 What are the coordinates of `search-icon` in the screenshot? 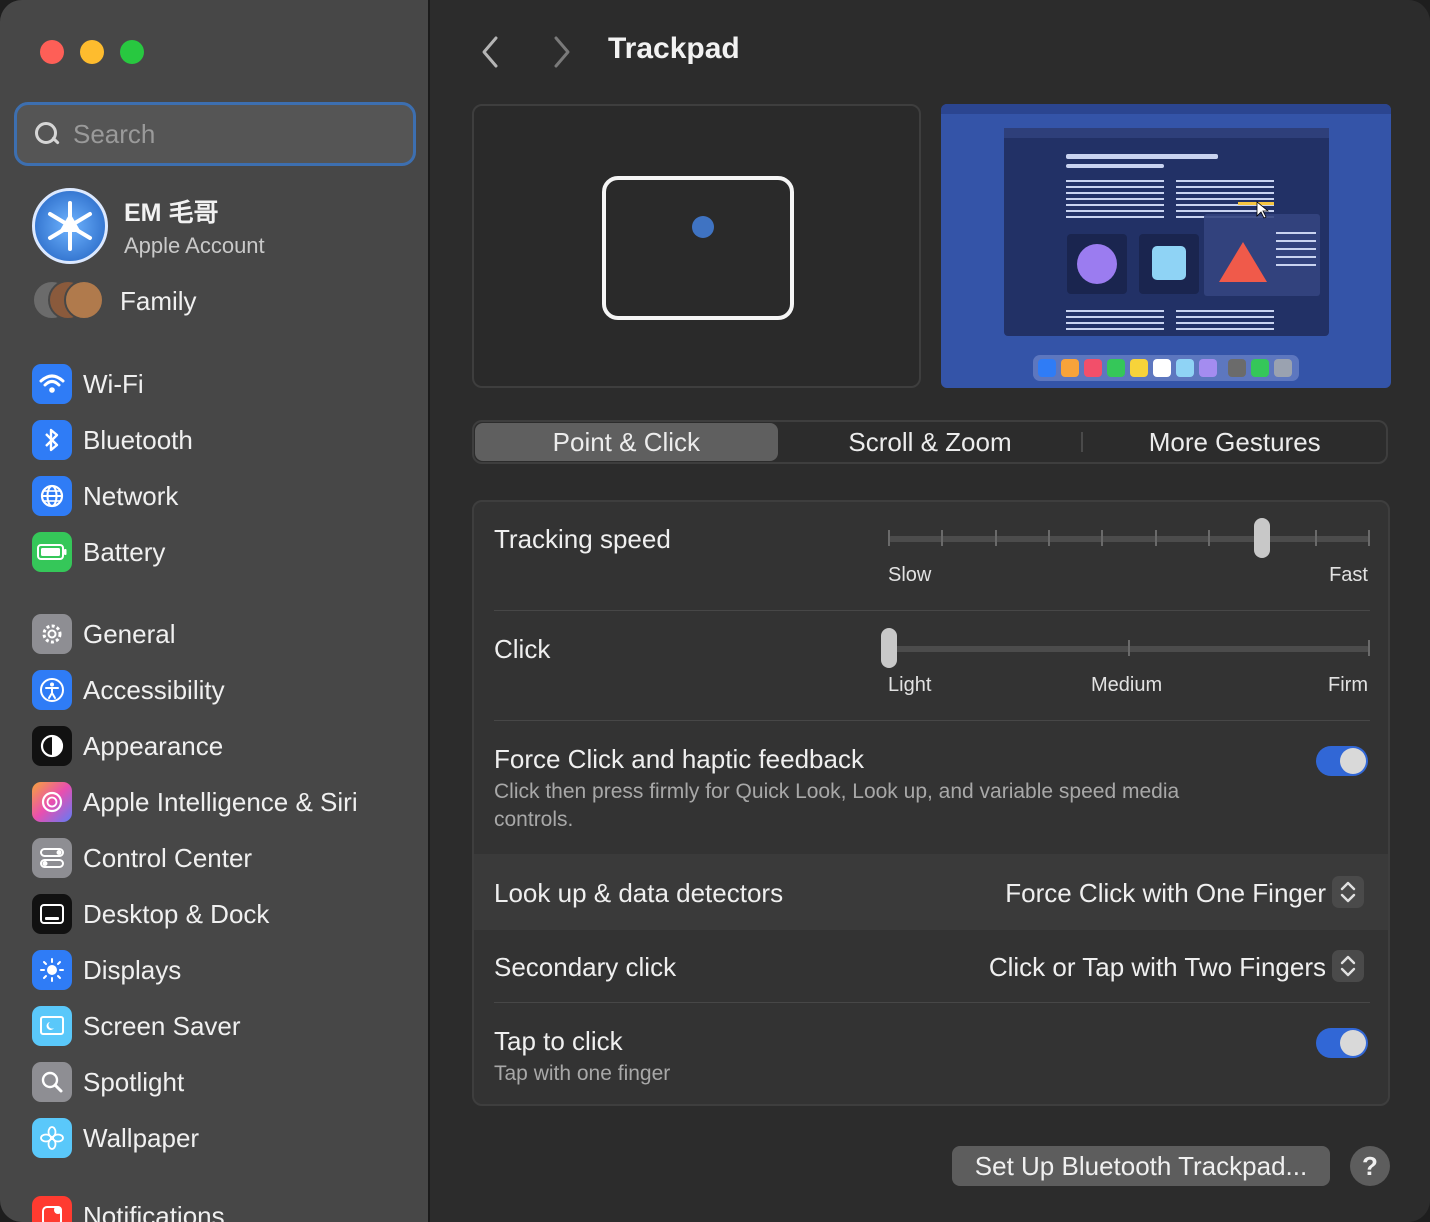 It's located at (47, 134).